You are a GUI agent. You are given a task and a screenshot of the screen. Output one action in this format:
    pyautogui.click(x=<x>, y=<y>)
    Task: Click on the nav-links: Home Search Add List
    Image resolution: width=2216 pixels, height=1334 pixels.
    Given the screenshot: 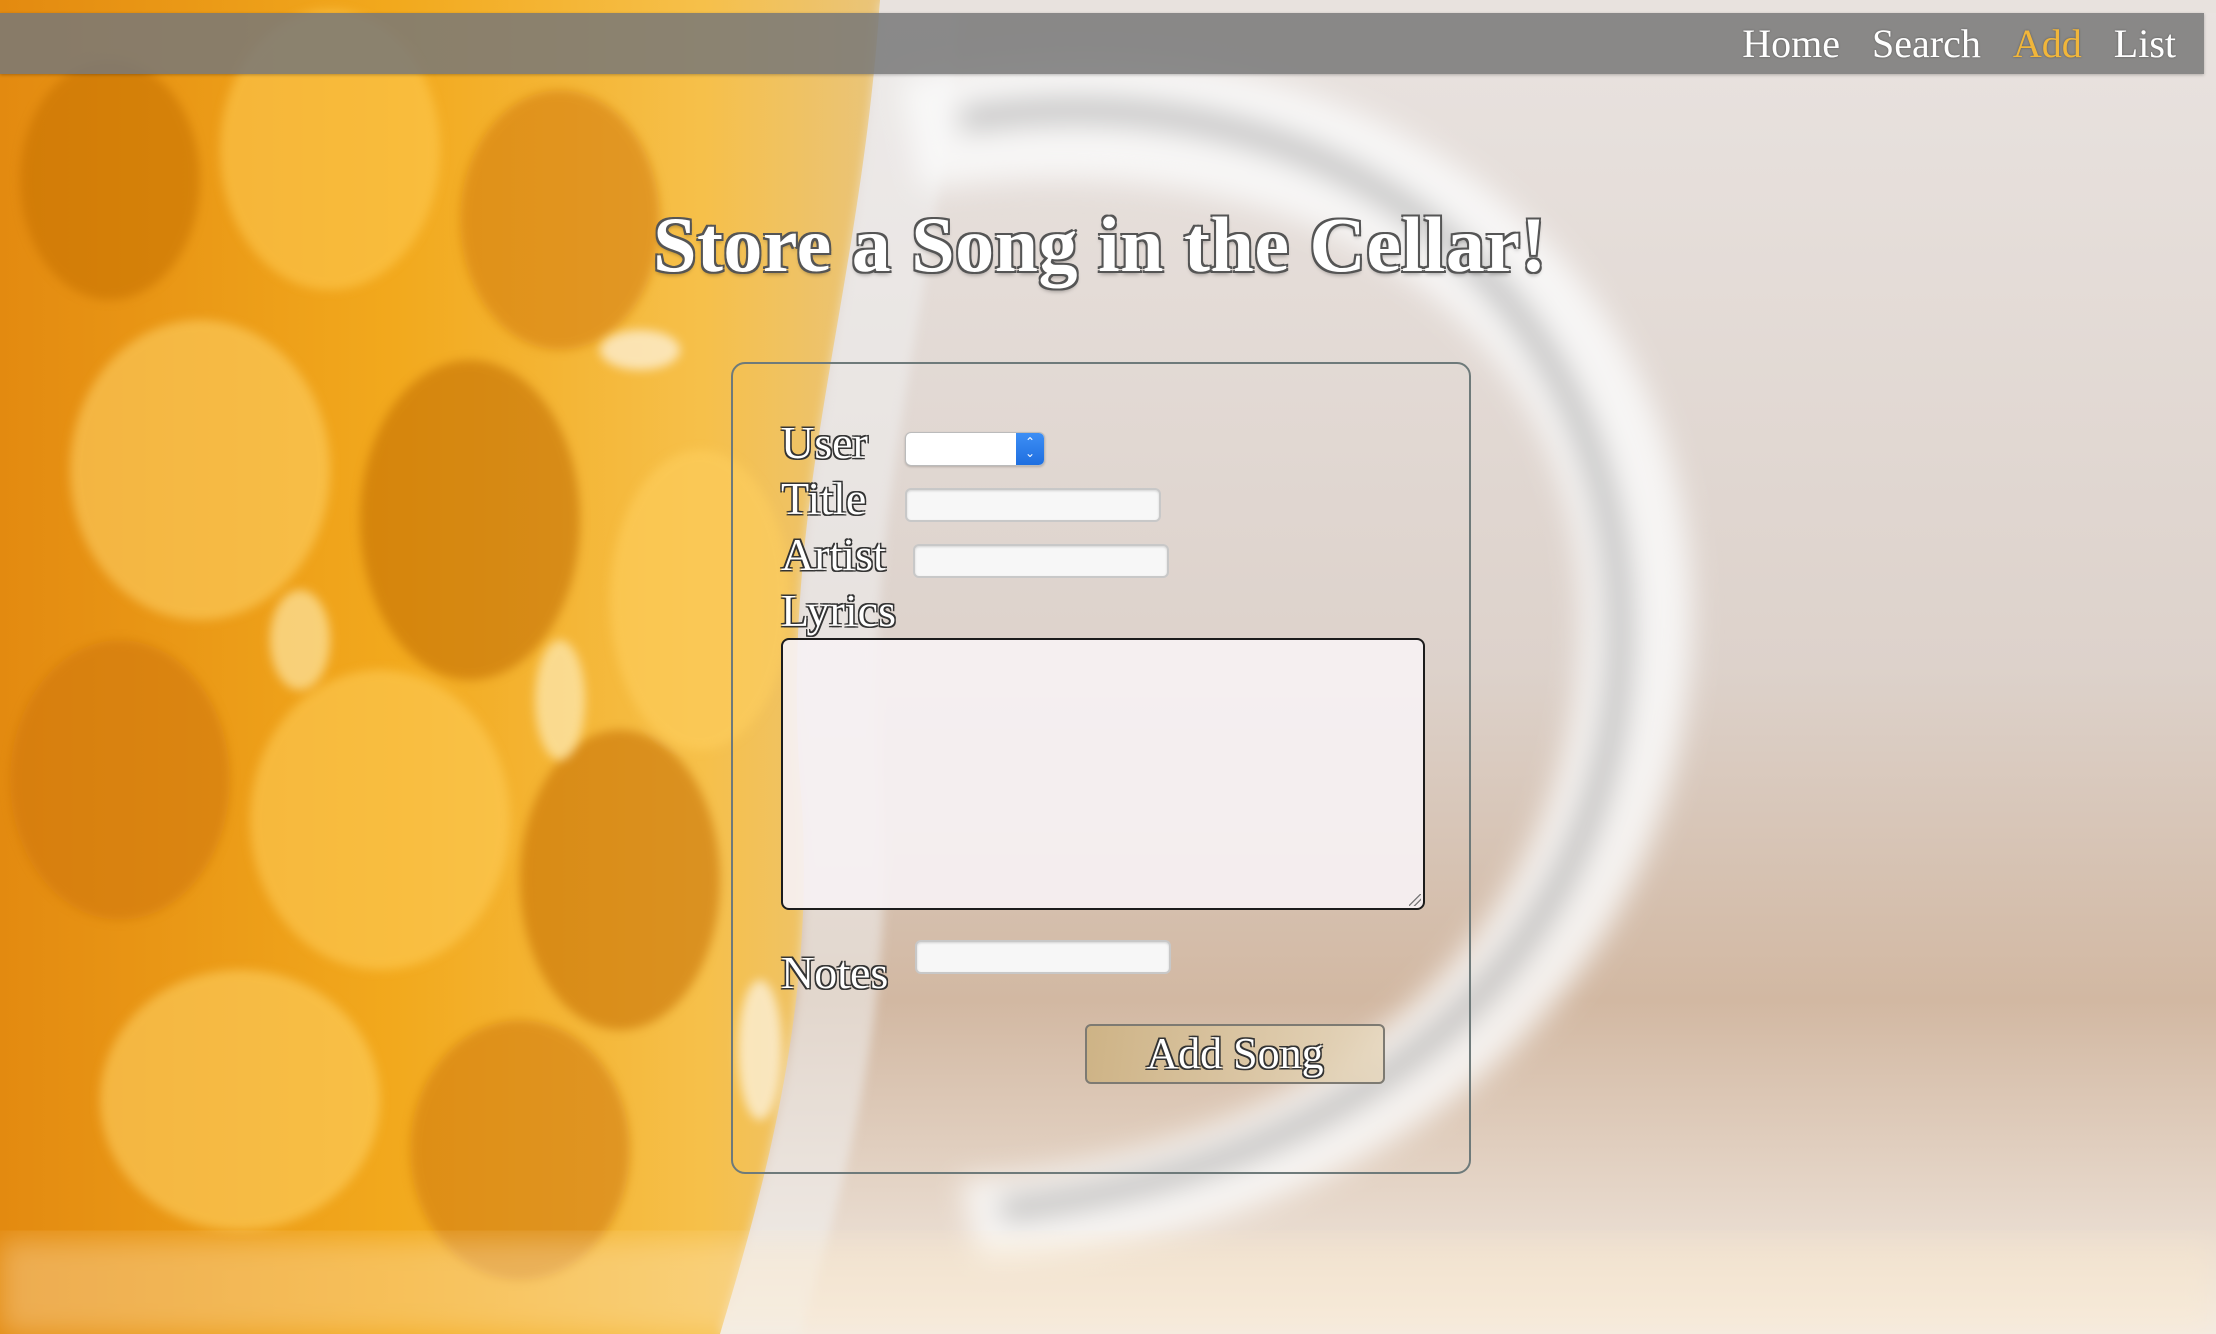 What is the action you would take?
    pyautogui.click(x=1959, y=43)
    